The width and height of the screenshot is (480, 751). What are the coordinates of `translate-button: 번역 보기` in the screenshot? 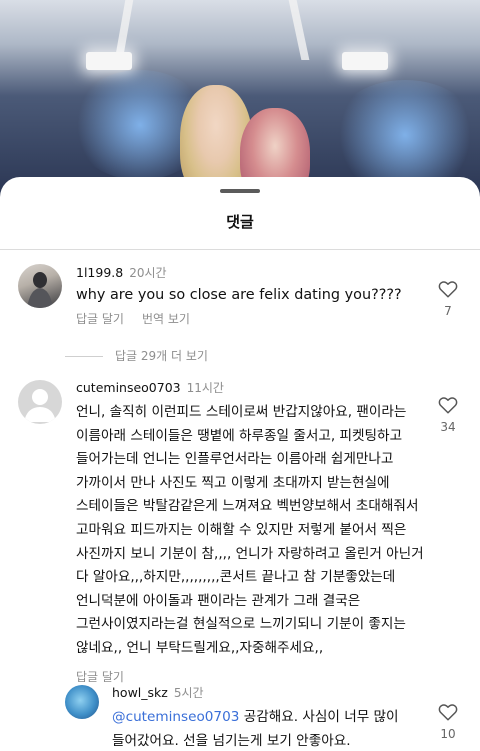 It's located at (166, 319).